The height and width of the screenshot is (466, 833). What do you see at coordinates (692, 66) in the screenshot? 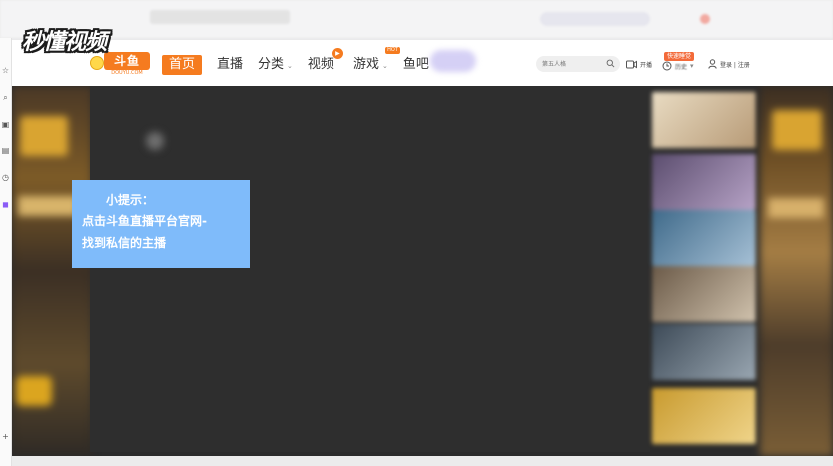
I see `chevron-down-icon: ▾` at bounding box center [692, 66].